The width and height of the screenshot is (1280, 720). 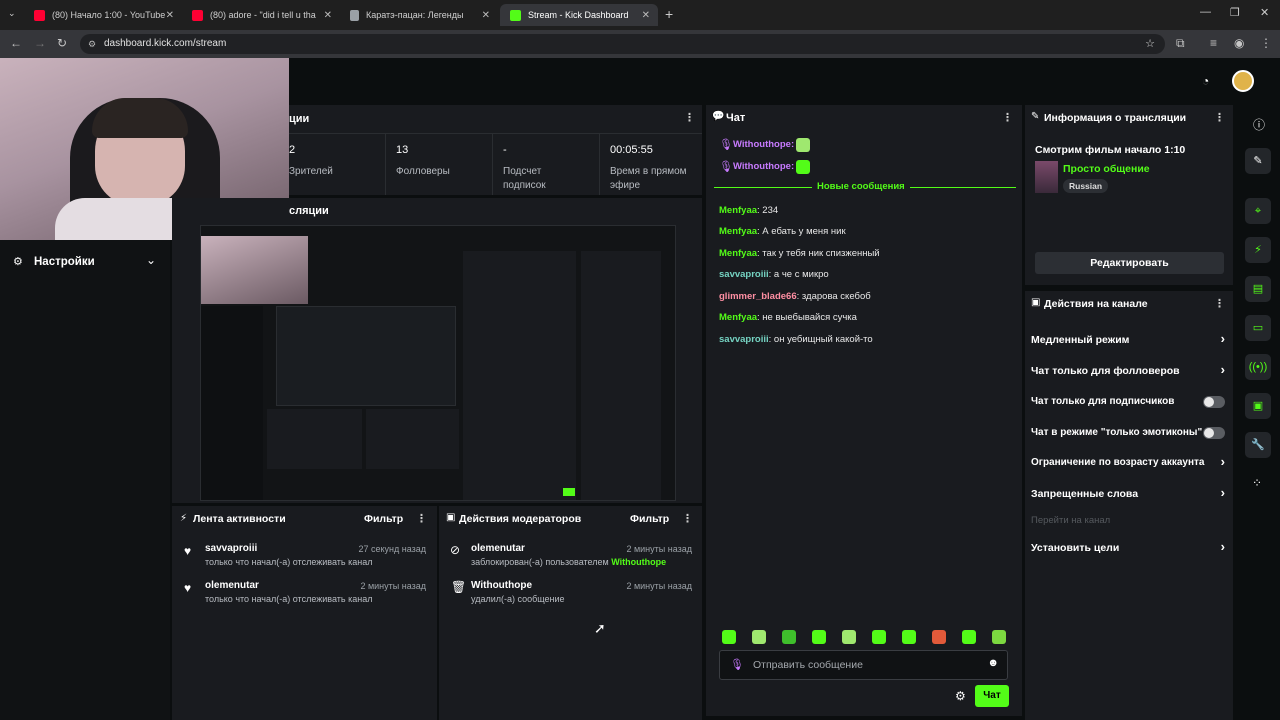 What do you see at coordinates (1258, 211) in the screenshot?
I see `camera-tool-button: ⌖` at bounding box center [1258, 211].